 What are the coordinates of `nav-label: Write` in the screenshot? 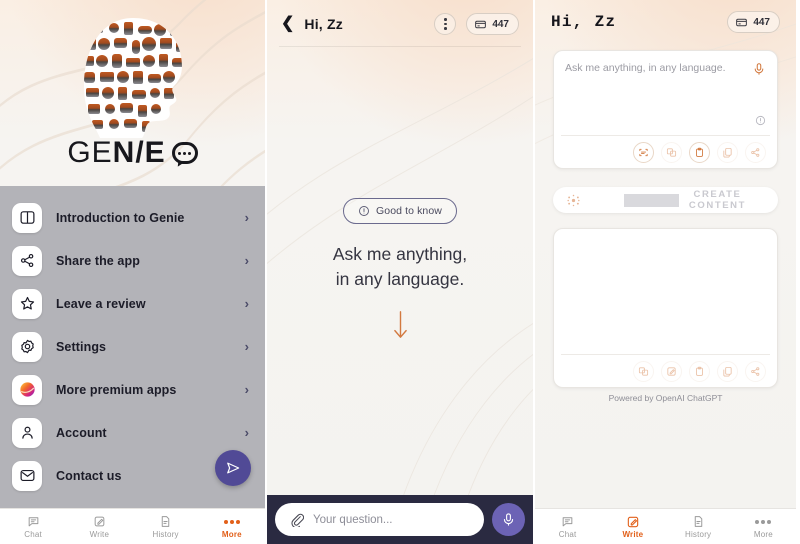 It's located at (633, 534).